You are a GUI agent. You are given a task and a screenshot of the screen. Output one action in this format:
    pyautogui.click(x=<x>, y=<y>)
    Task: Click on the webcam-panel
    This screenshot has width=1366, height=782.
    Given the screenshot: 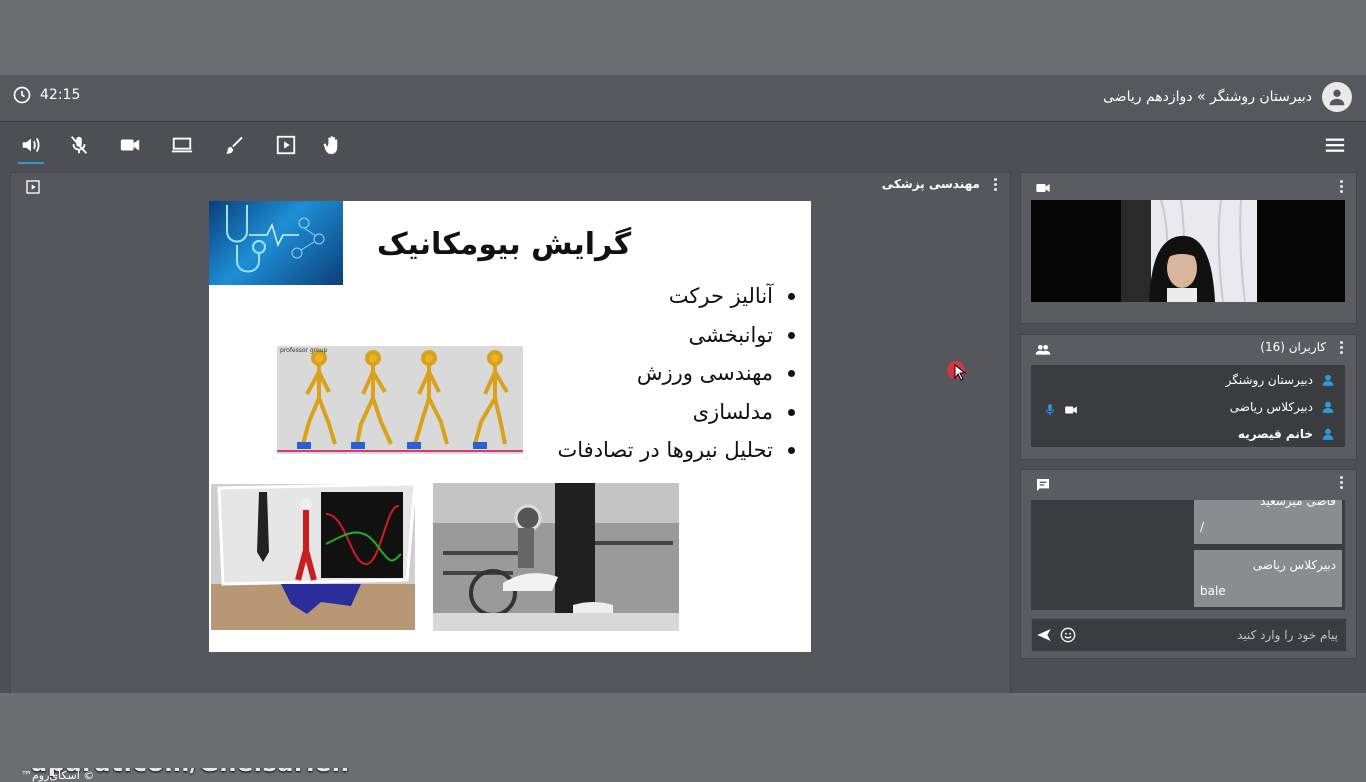 What is the action you would take?
    pyautogui.click(x=1188, y=248)
    